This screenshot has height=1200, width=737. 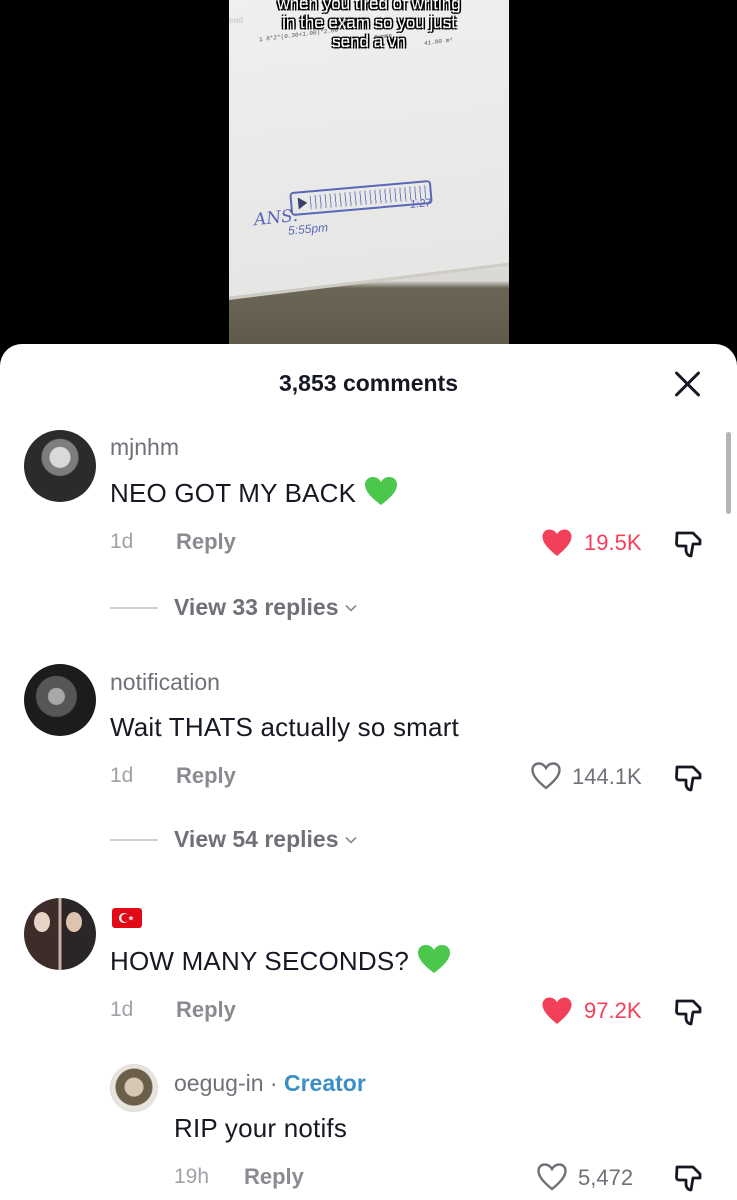 What do you see at coordinates (284, 727) in the screenshot?
I see `comment-text: Wait THATS actually so smart` at bounding box center [284, 727].